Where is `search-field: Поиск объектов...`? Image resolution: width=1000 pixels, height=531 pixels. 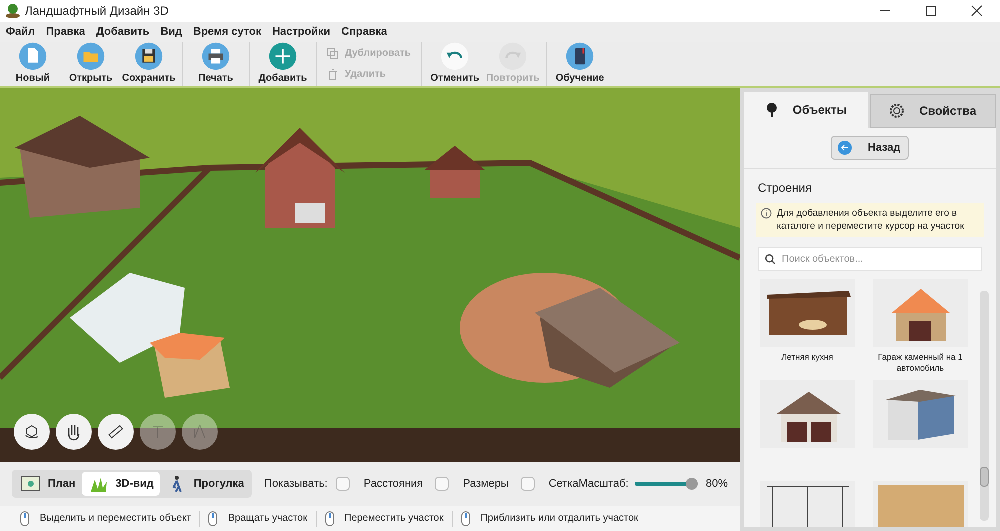
search-field: Поиск объектов... is located at coordinates (870, 259).